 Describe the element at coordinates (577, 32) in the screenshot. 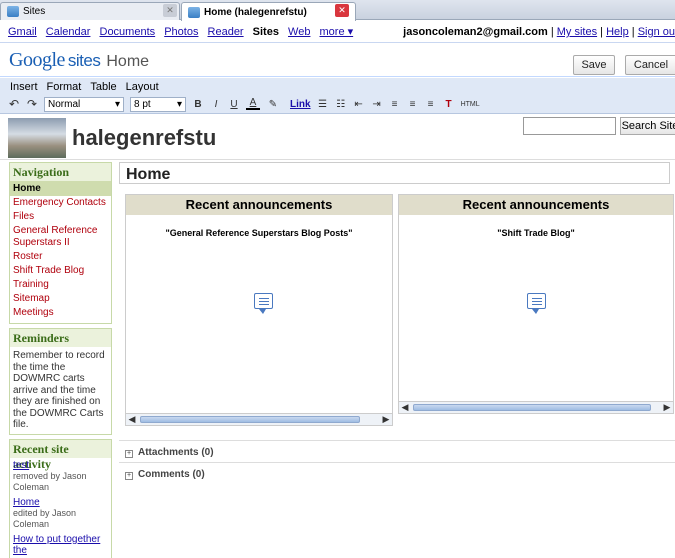

I see `my-sites-link: My sites` at that location.